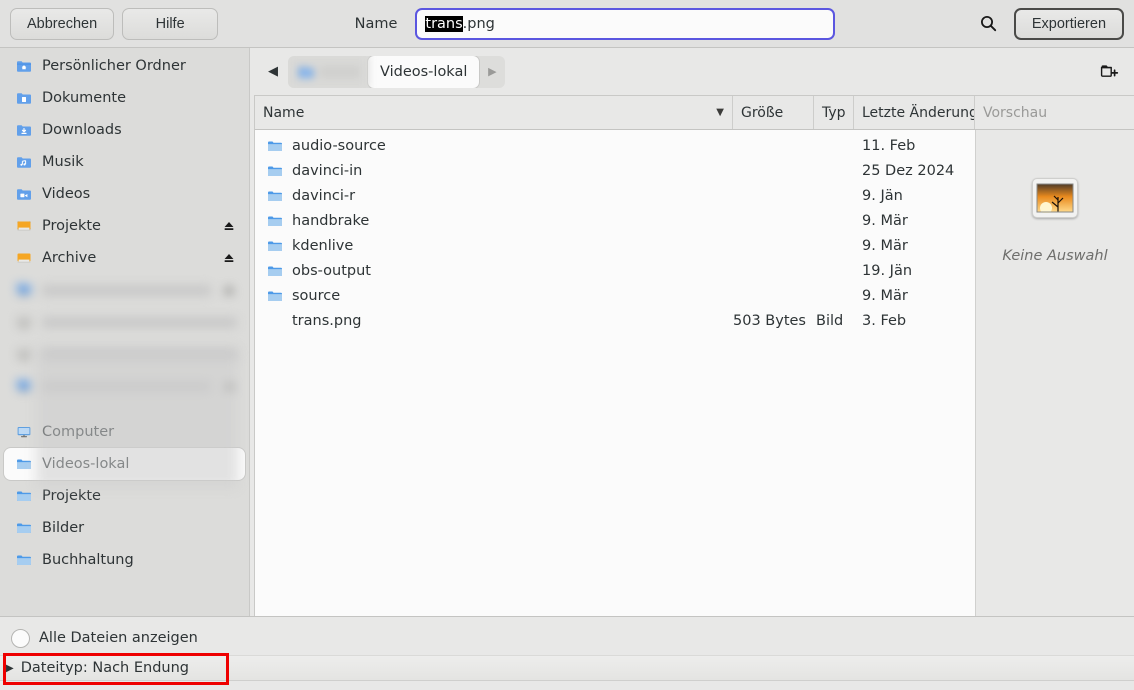 The image size is (1134, 690). I want to click on sidebar-item-drive-archive: Archive, so click(124, 258).